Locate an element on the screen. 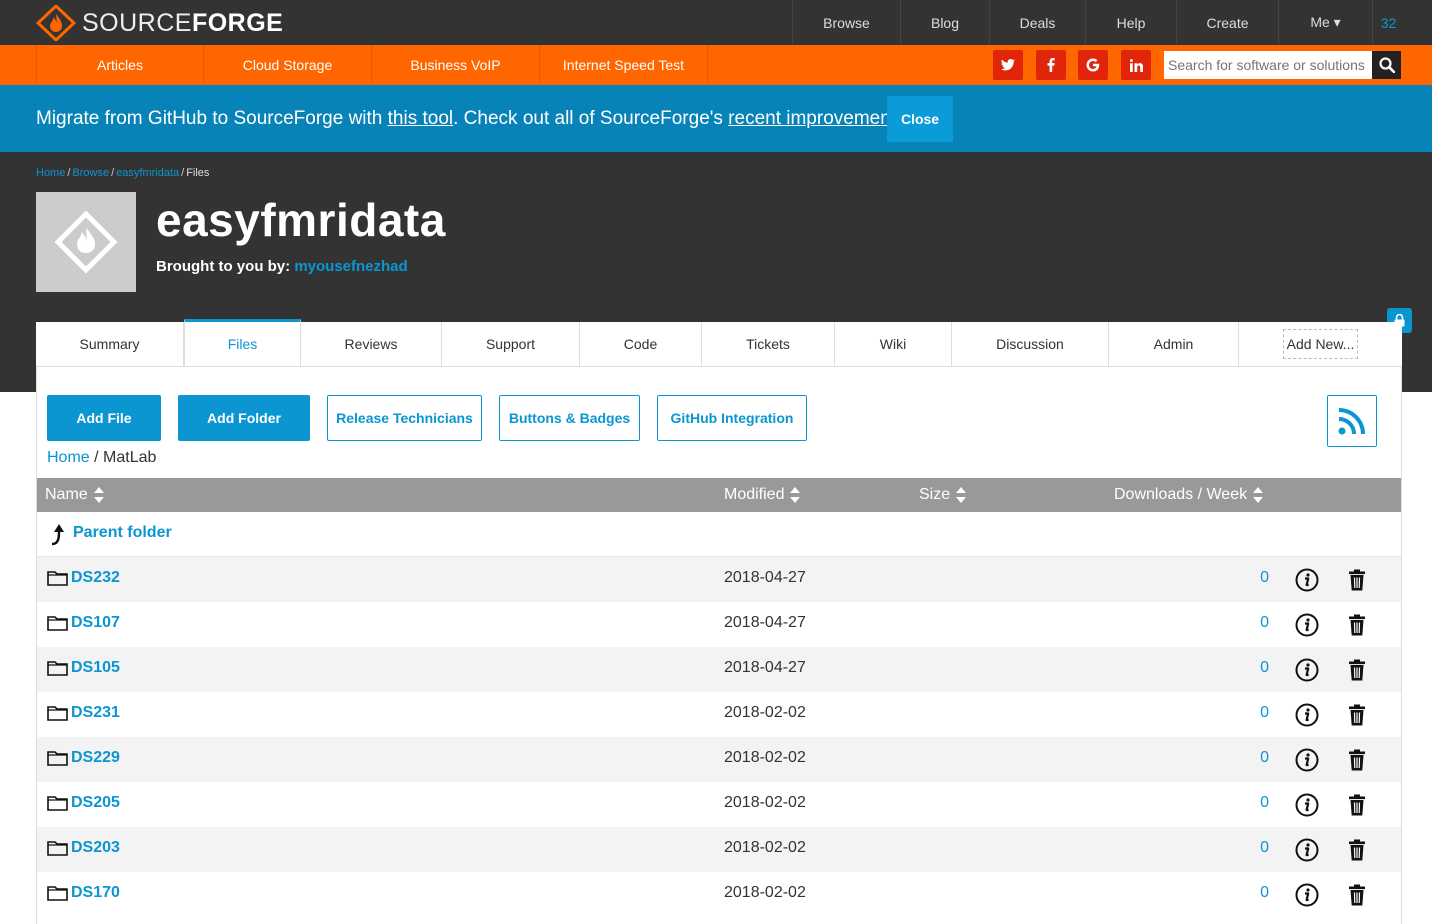 Image resolution: width=1432 pixels, height=924 pixels. folder-name: DS232 is located at coordinates (95, 577).